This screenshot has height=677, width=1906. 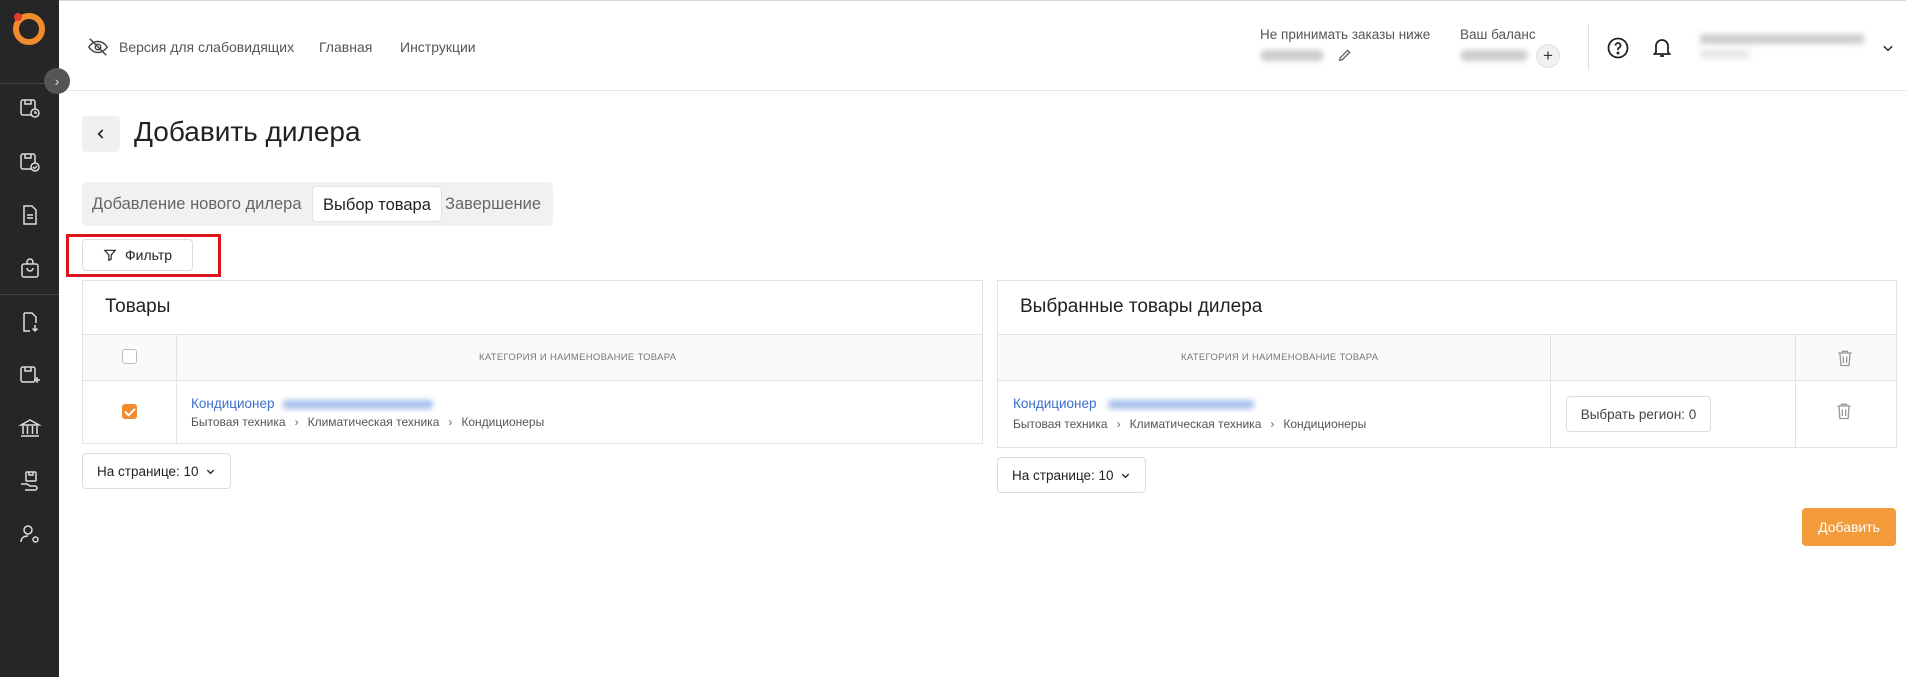 I want to click on min-order-value-redacted, so click(x=1292, y=55).